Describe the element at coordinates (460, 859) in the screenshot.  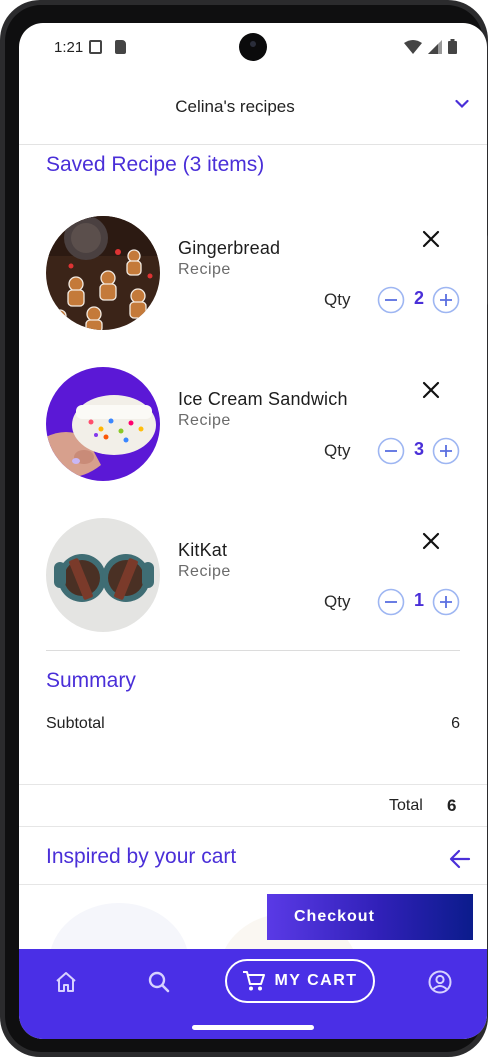
I see `arrow-left-icon` at that location.